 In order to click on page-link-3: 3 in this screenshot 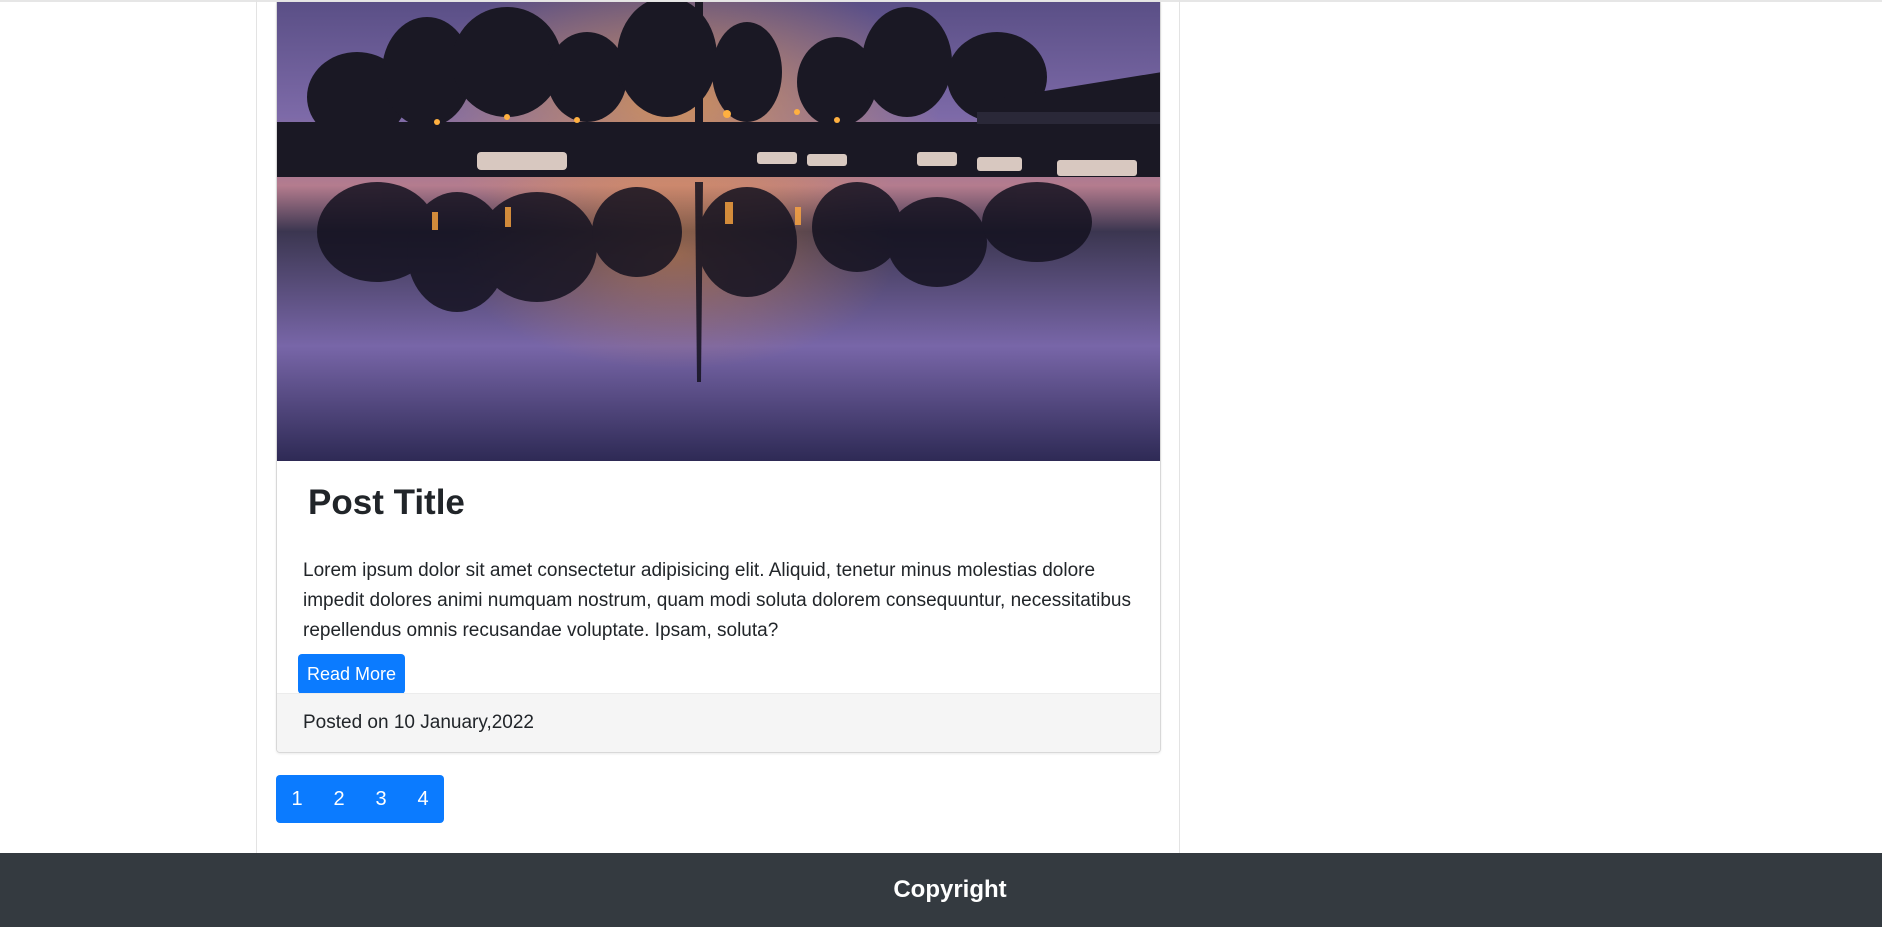, I will do `click(381, 799)`.